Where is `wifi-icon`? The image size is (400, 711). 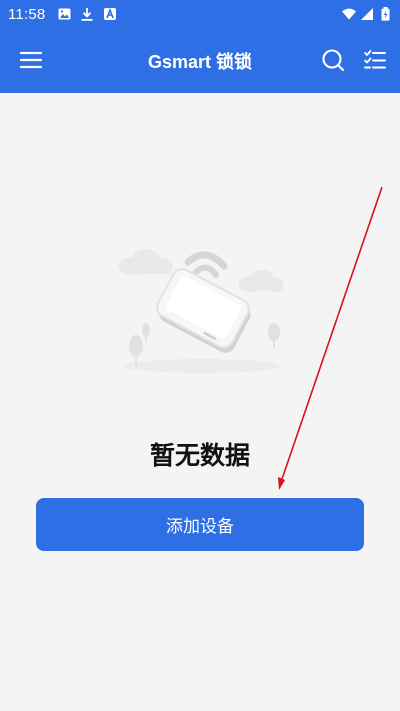
wifi-icon is located at coordinates (349, 14).